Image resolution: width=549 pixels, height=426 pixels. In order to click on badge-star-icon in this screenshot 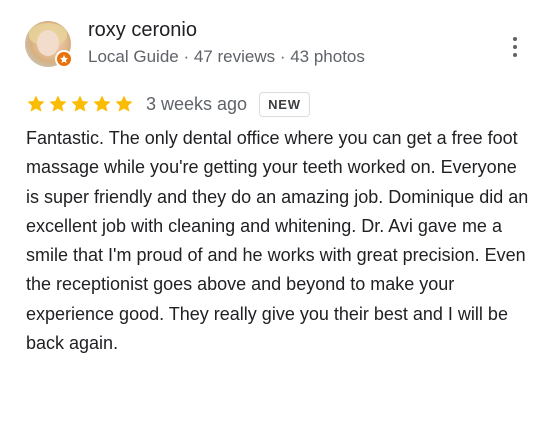, I will do `click(64, 59)`.